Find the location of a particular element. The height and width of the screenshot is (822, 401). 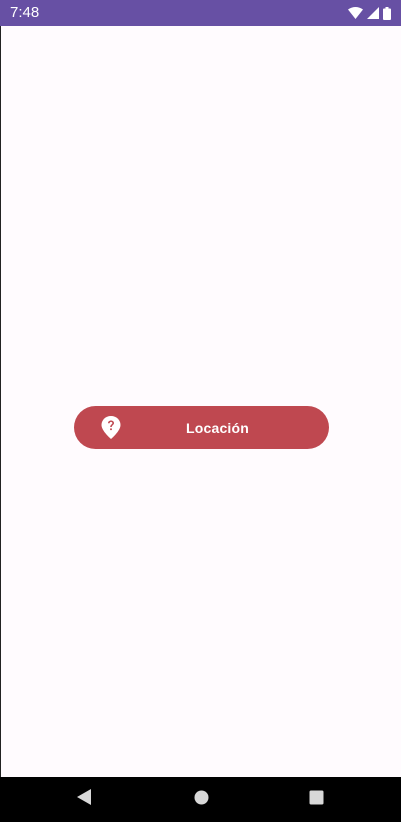

home-icon is located at coordinates (201, 800).